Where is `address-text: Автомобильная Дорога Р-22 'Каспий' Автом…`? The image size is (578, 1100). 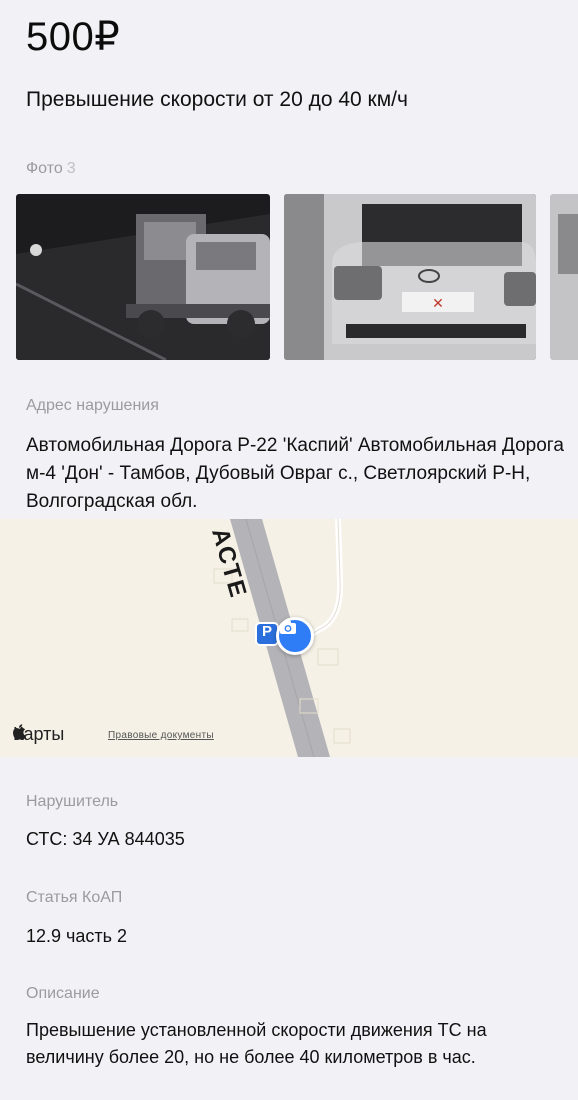
address-text: Автомобильная Дорога Р-22 'Каспий' Автом… is located at coordinates (295, 473).